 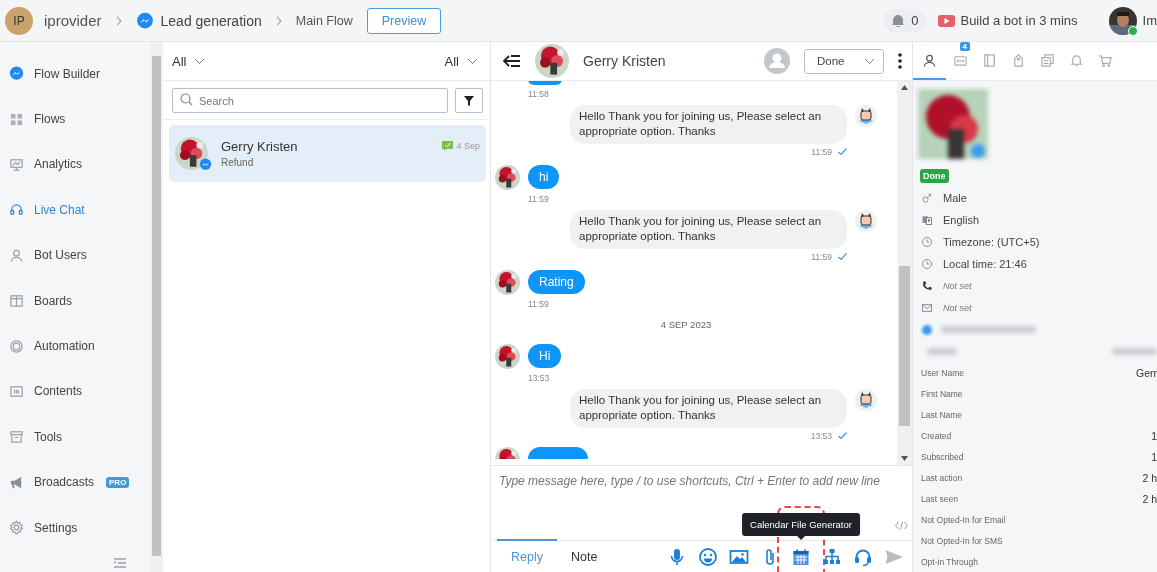 What do you see at coordinates (73, 20) in the screenshot?
I see `account-name: iprovider` at bounding box center [73, 20].